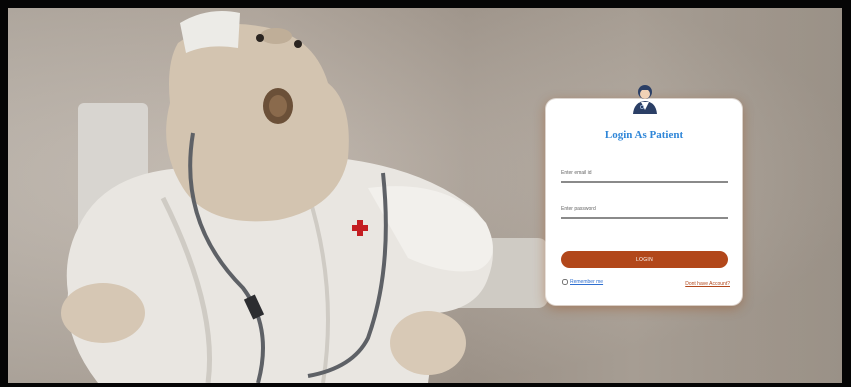 The width and height of the screenshot is (851, 387). I want to click on remember-me-label: Remember me, so click(586, 282).